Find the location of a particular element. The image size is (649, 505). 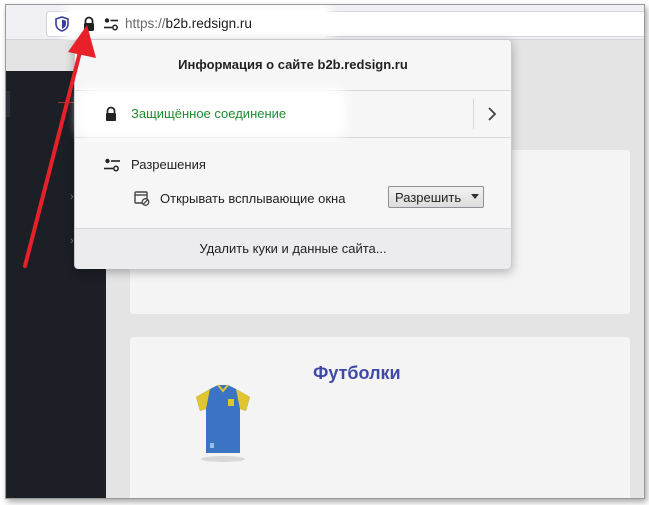

permission-select: Разрешить is located at coordinates (436, 197).